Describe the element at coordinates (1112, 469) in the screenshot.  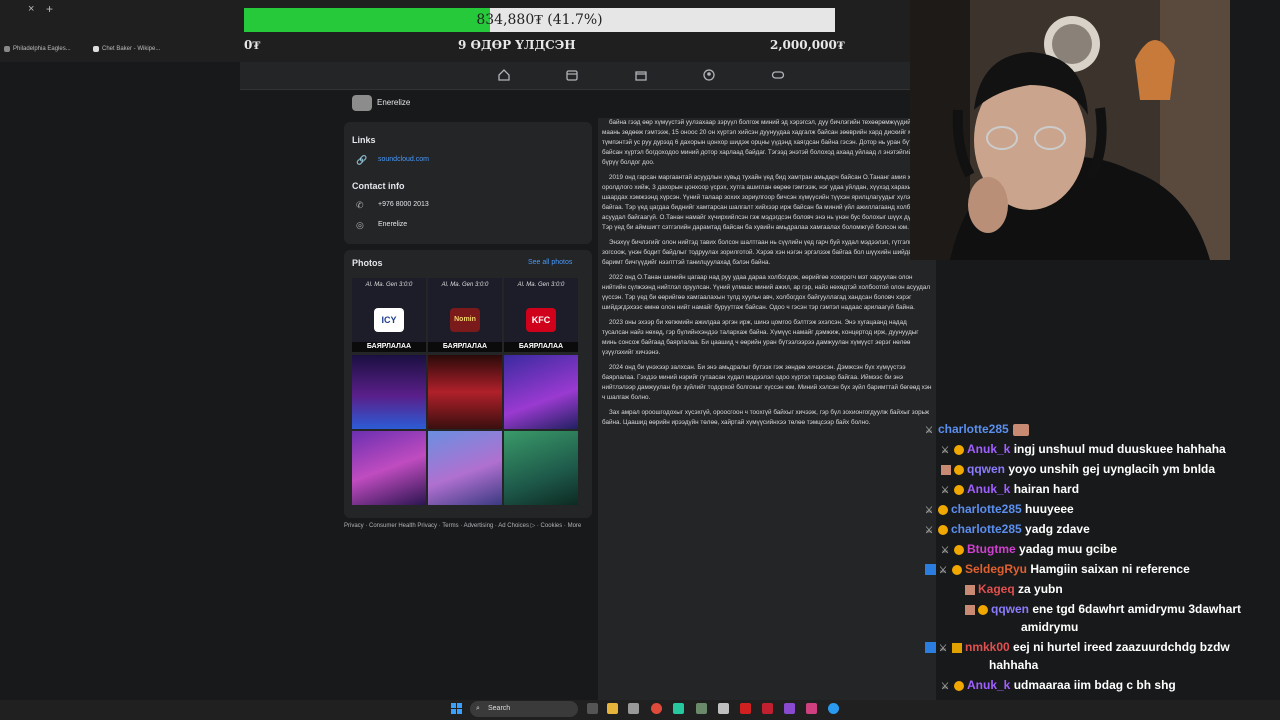
I see `chat-text: yoyo unshih gej uynglacih ym bnlda` at that location.